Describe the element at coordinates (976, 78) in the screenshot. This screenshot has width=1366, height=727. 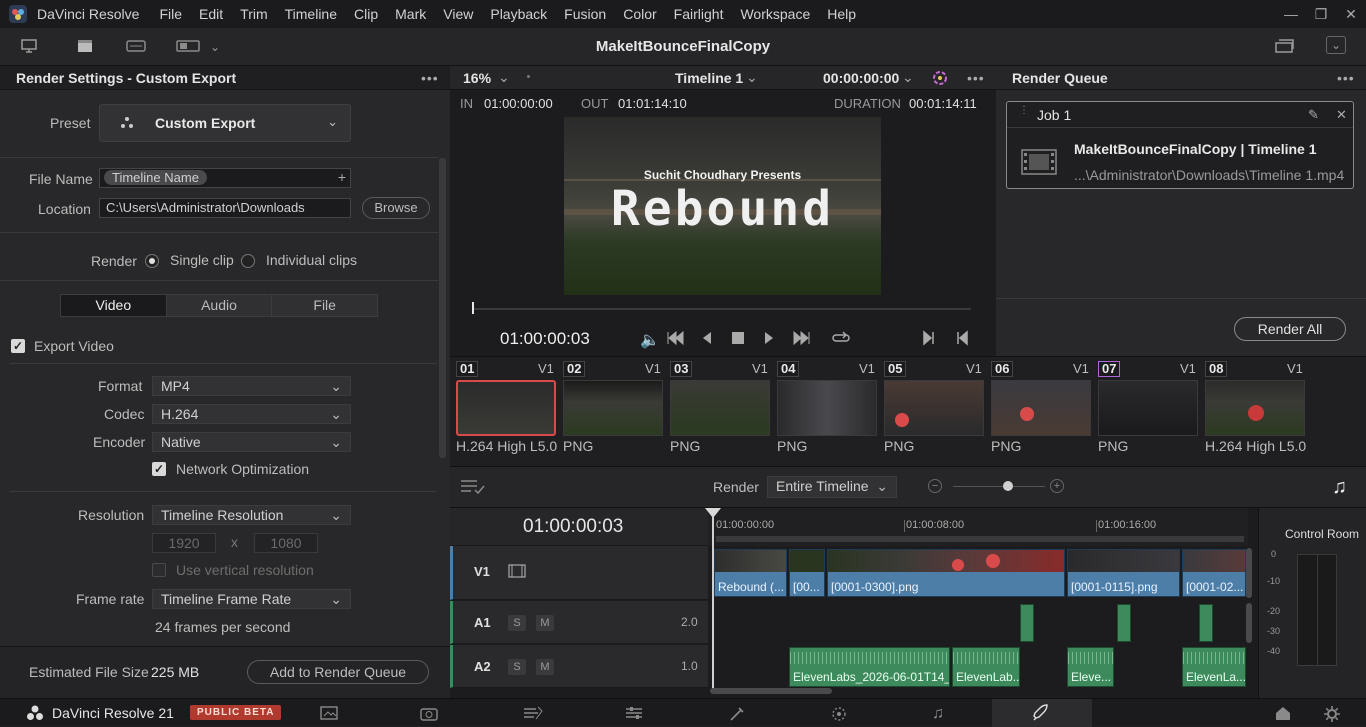
I see `viewer-options-icon: •••` at that location.